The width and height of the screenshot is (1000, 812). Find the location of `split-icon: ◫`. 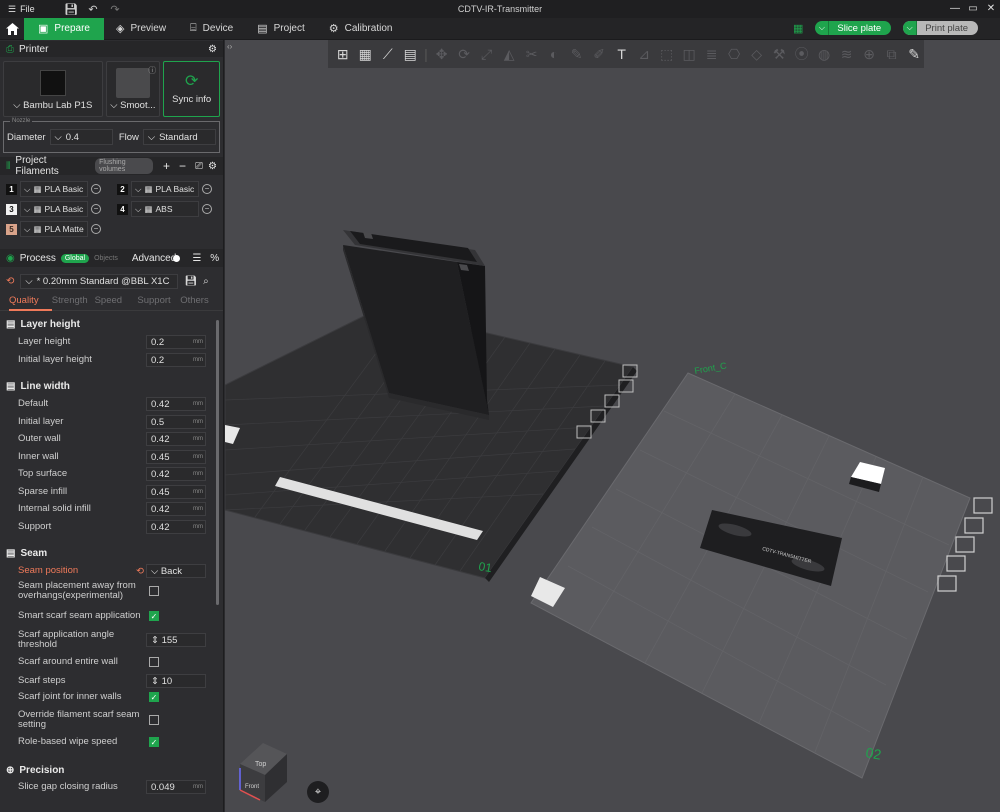

split-icon: ◫ is located at coordinates (689, 54).